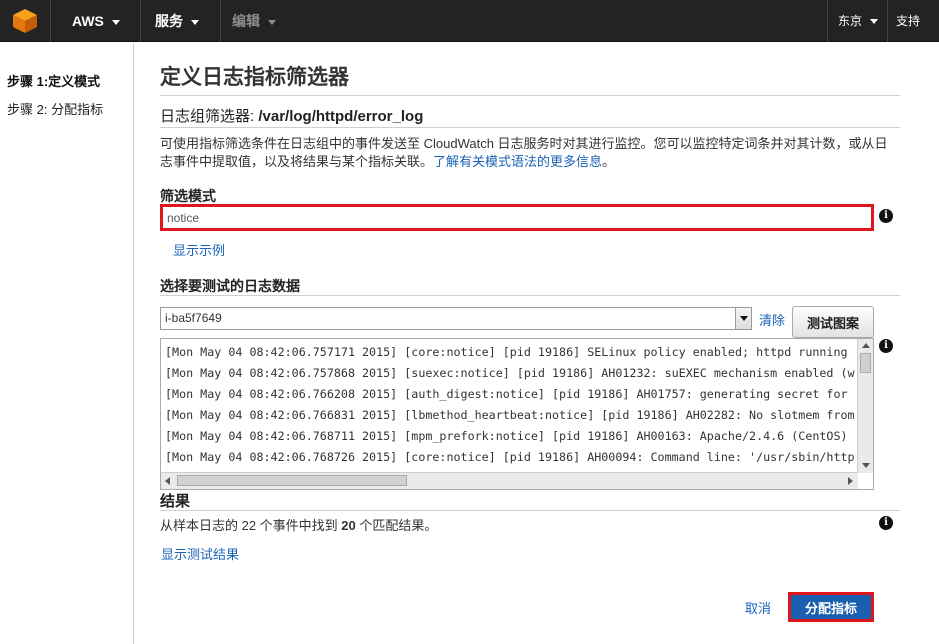 This screenshot has width=939, height=644. I want to click on scroll-down-icon, so click(866, 465).